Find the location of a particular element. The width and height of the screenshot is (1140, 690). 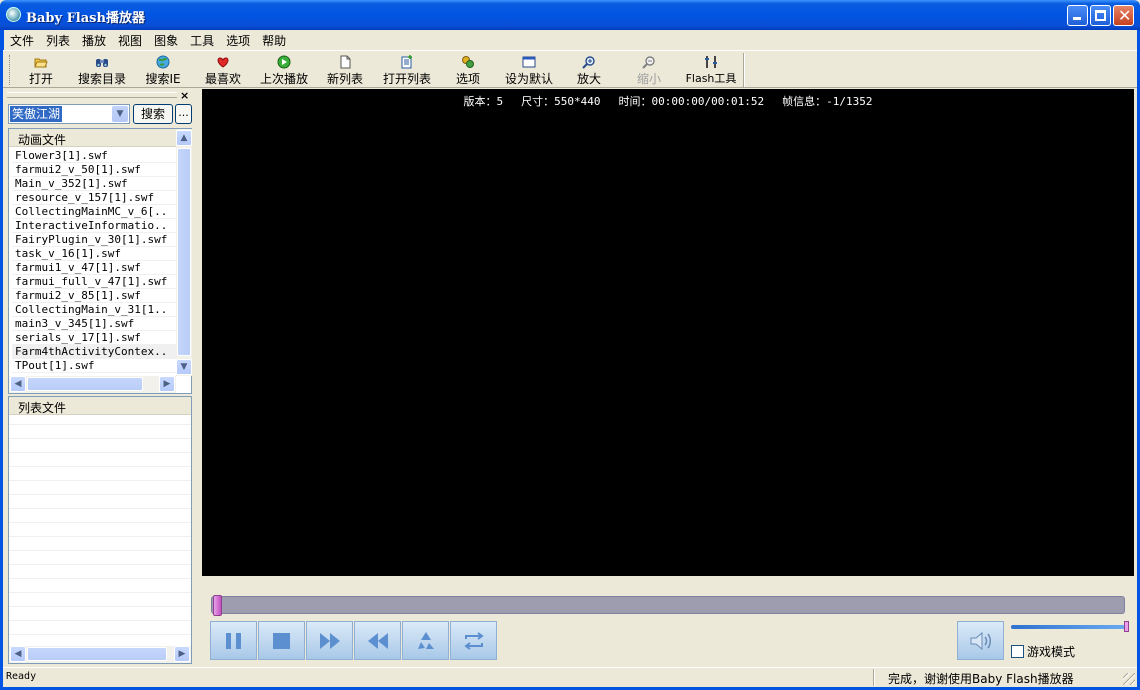

scroll-thumb is located at coordinates (184, 252).